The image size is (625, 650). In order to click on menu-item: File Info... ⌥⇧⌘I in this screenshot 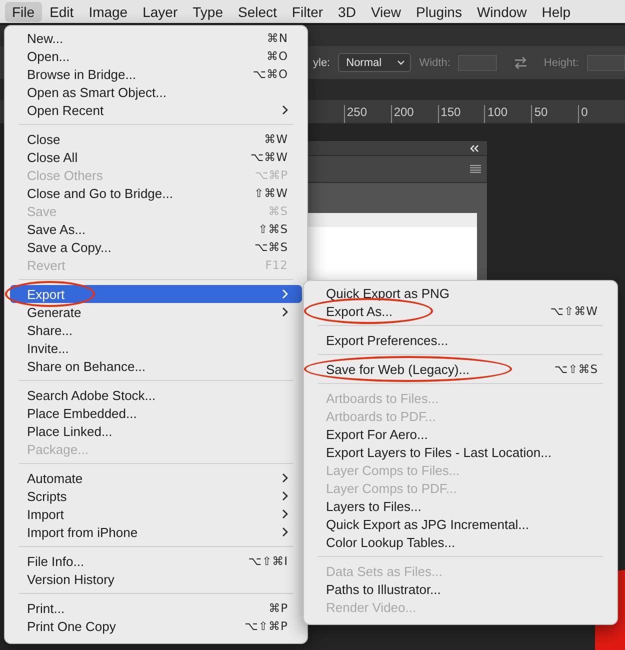, I will do `click(156, 561)`.